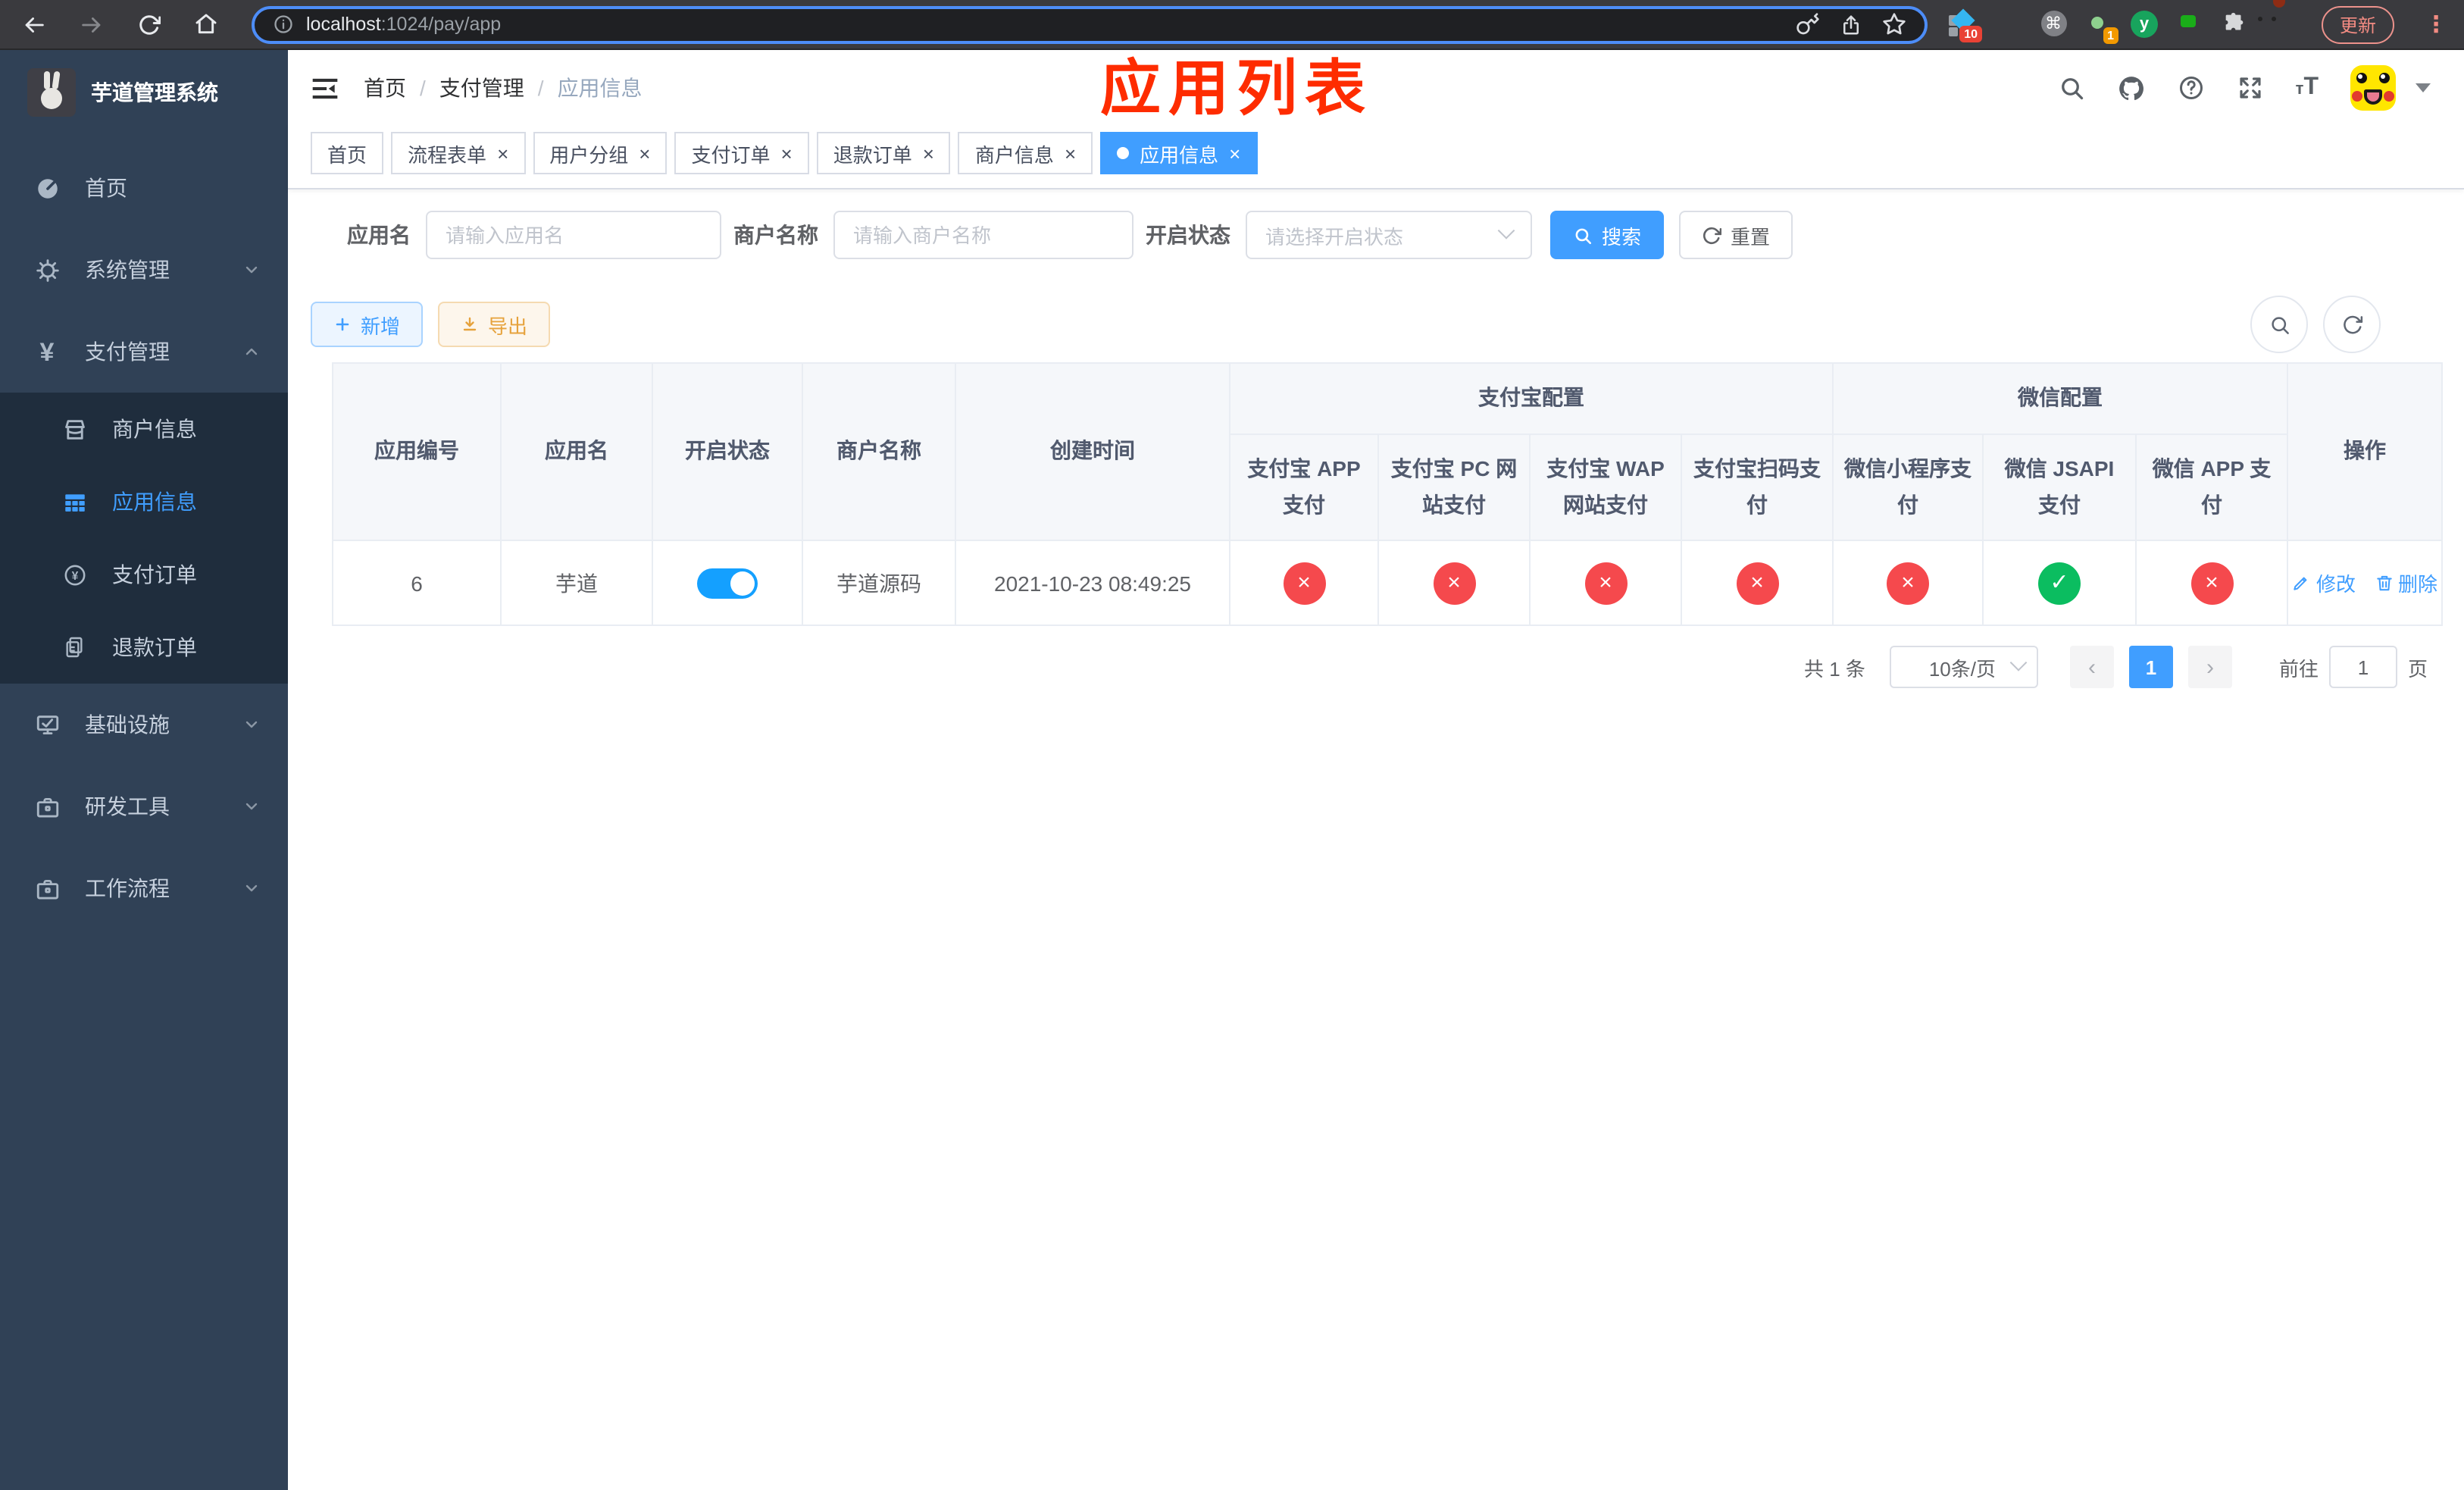 This screenshot has height=1490, width=2464. I want to click on extensions-row: 10 ⌘ 1 y 更新 ⋮, so click(2198, 22).